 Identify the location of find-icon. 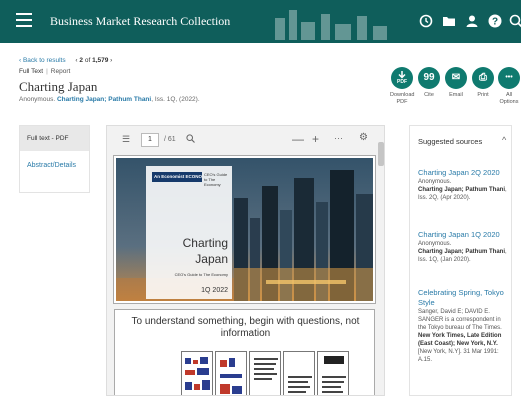
(190, 139).